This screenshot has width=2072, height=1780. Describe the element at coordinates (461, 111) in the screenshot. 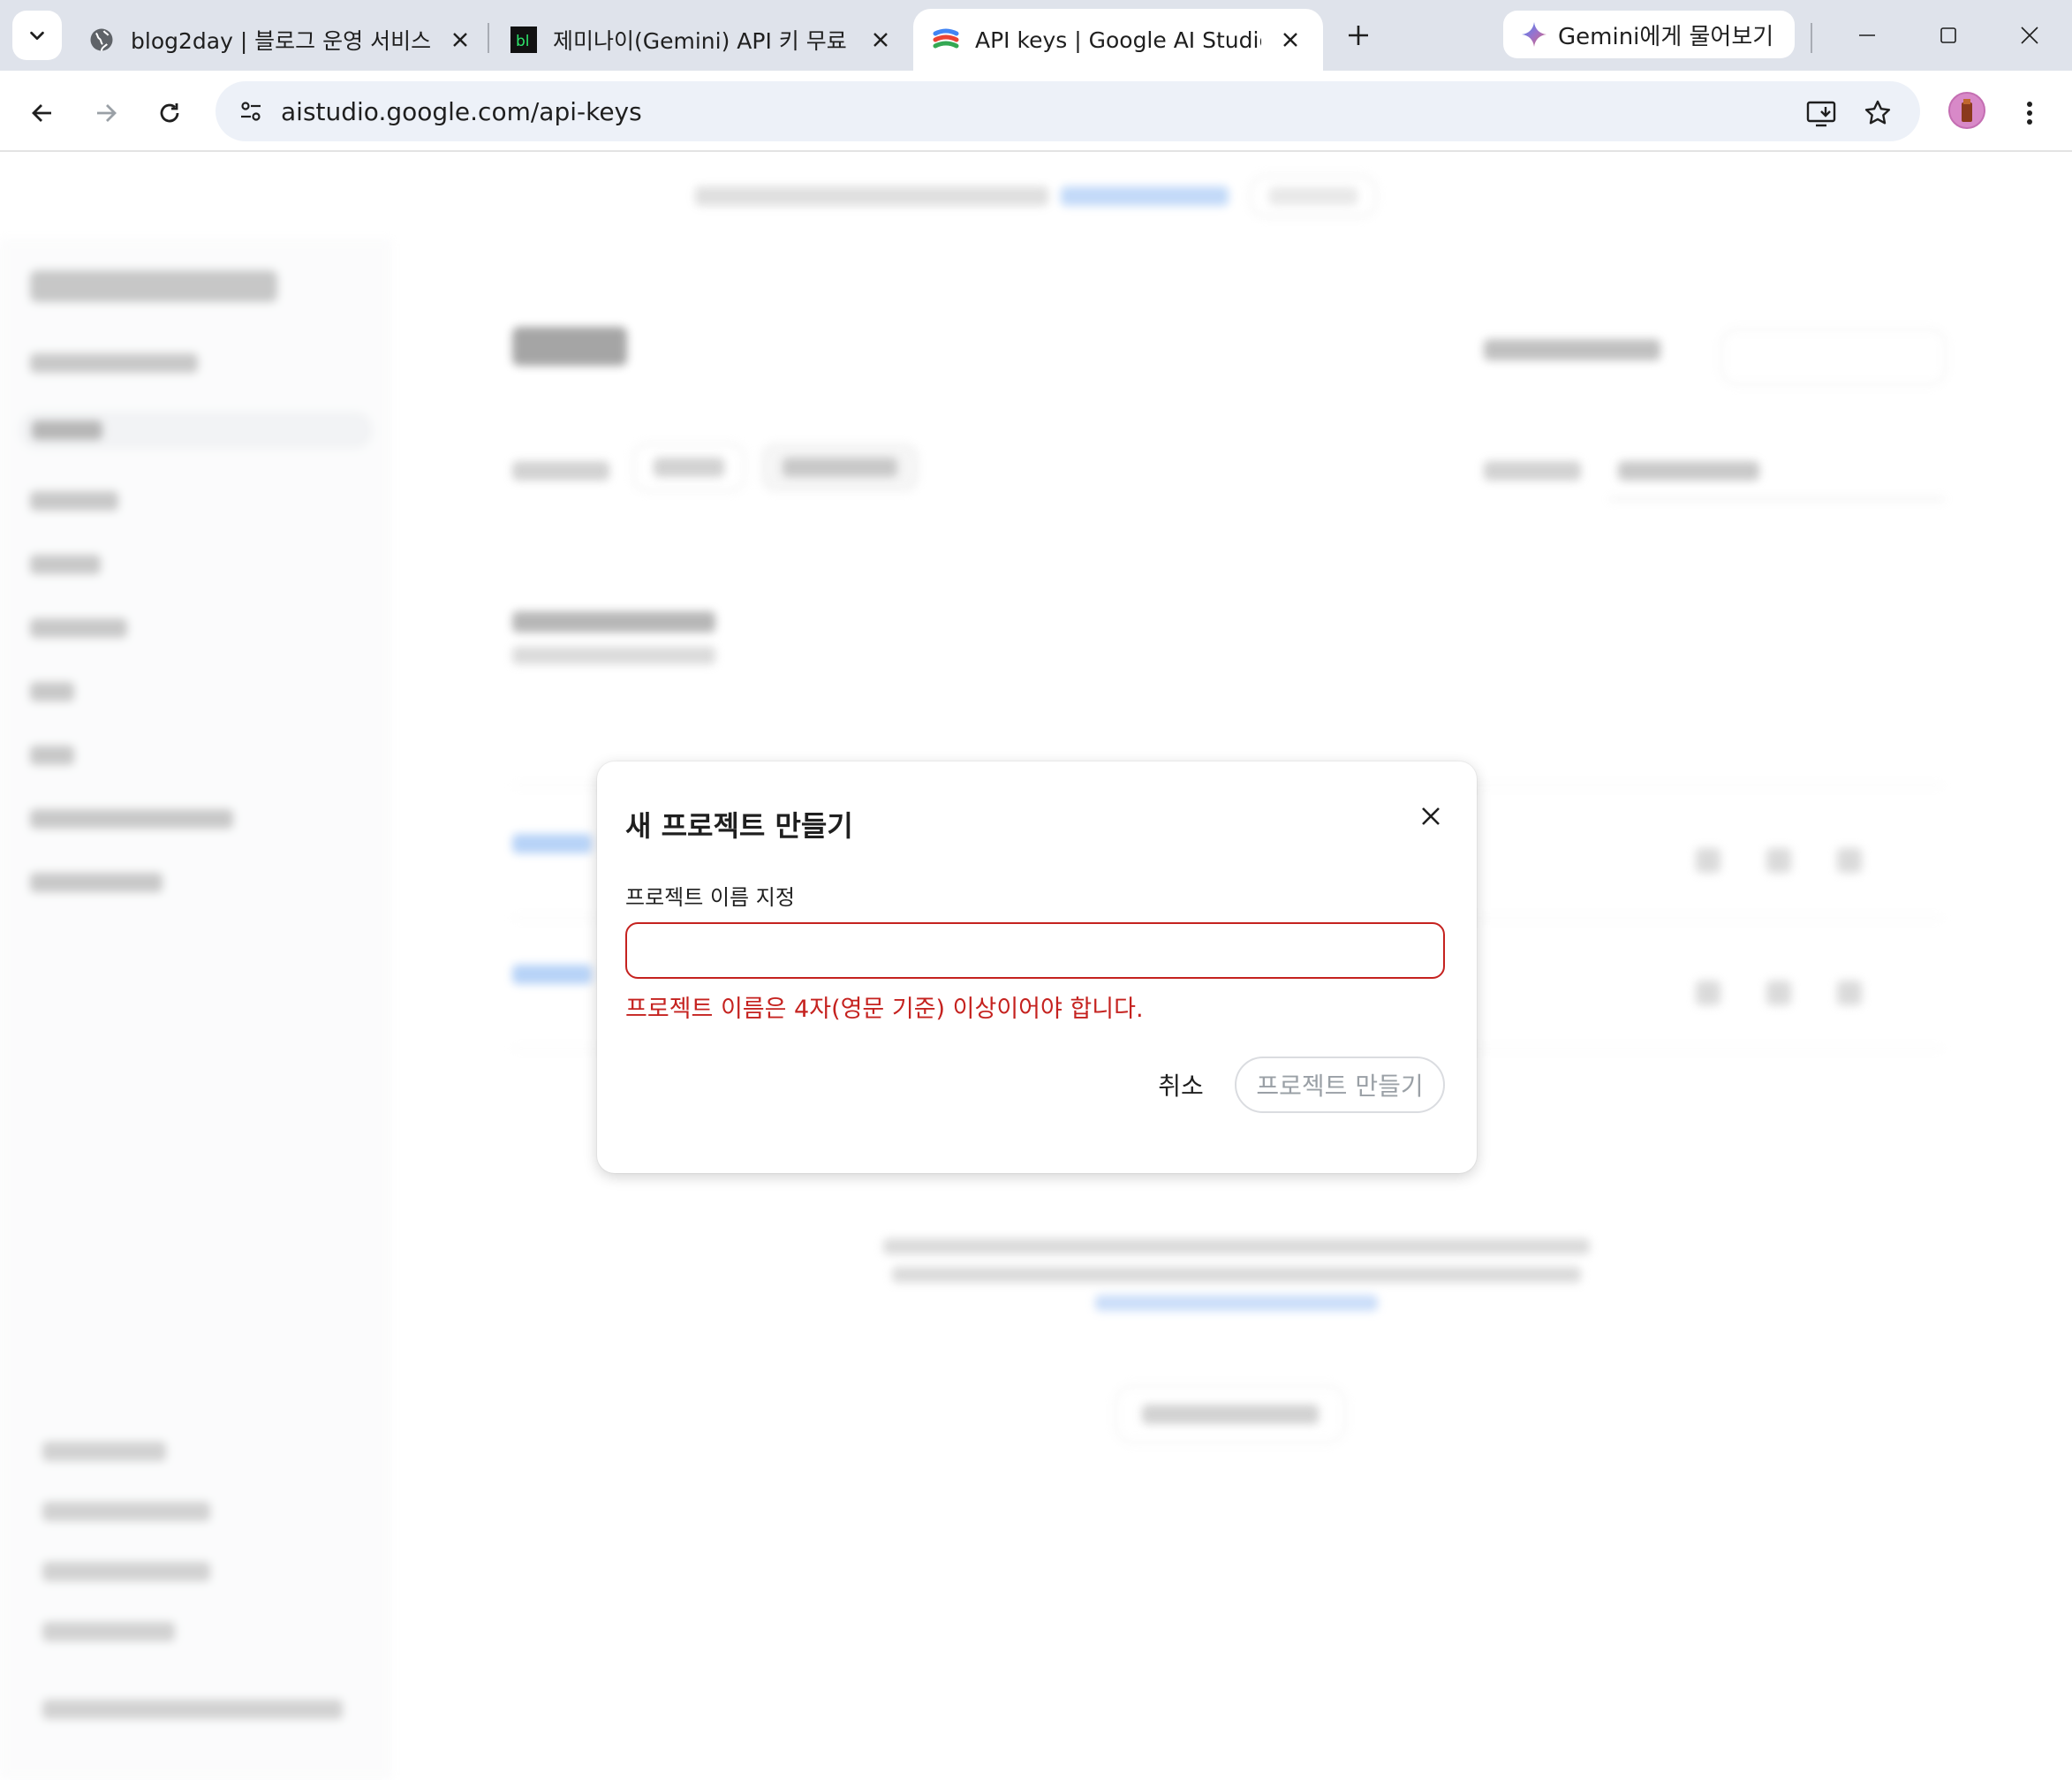

I see `url-text: aistudio.google.com/api-keys` at that location.